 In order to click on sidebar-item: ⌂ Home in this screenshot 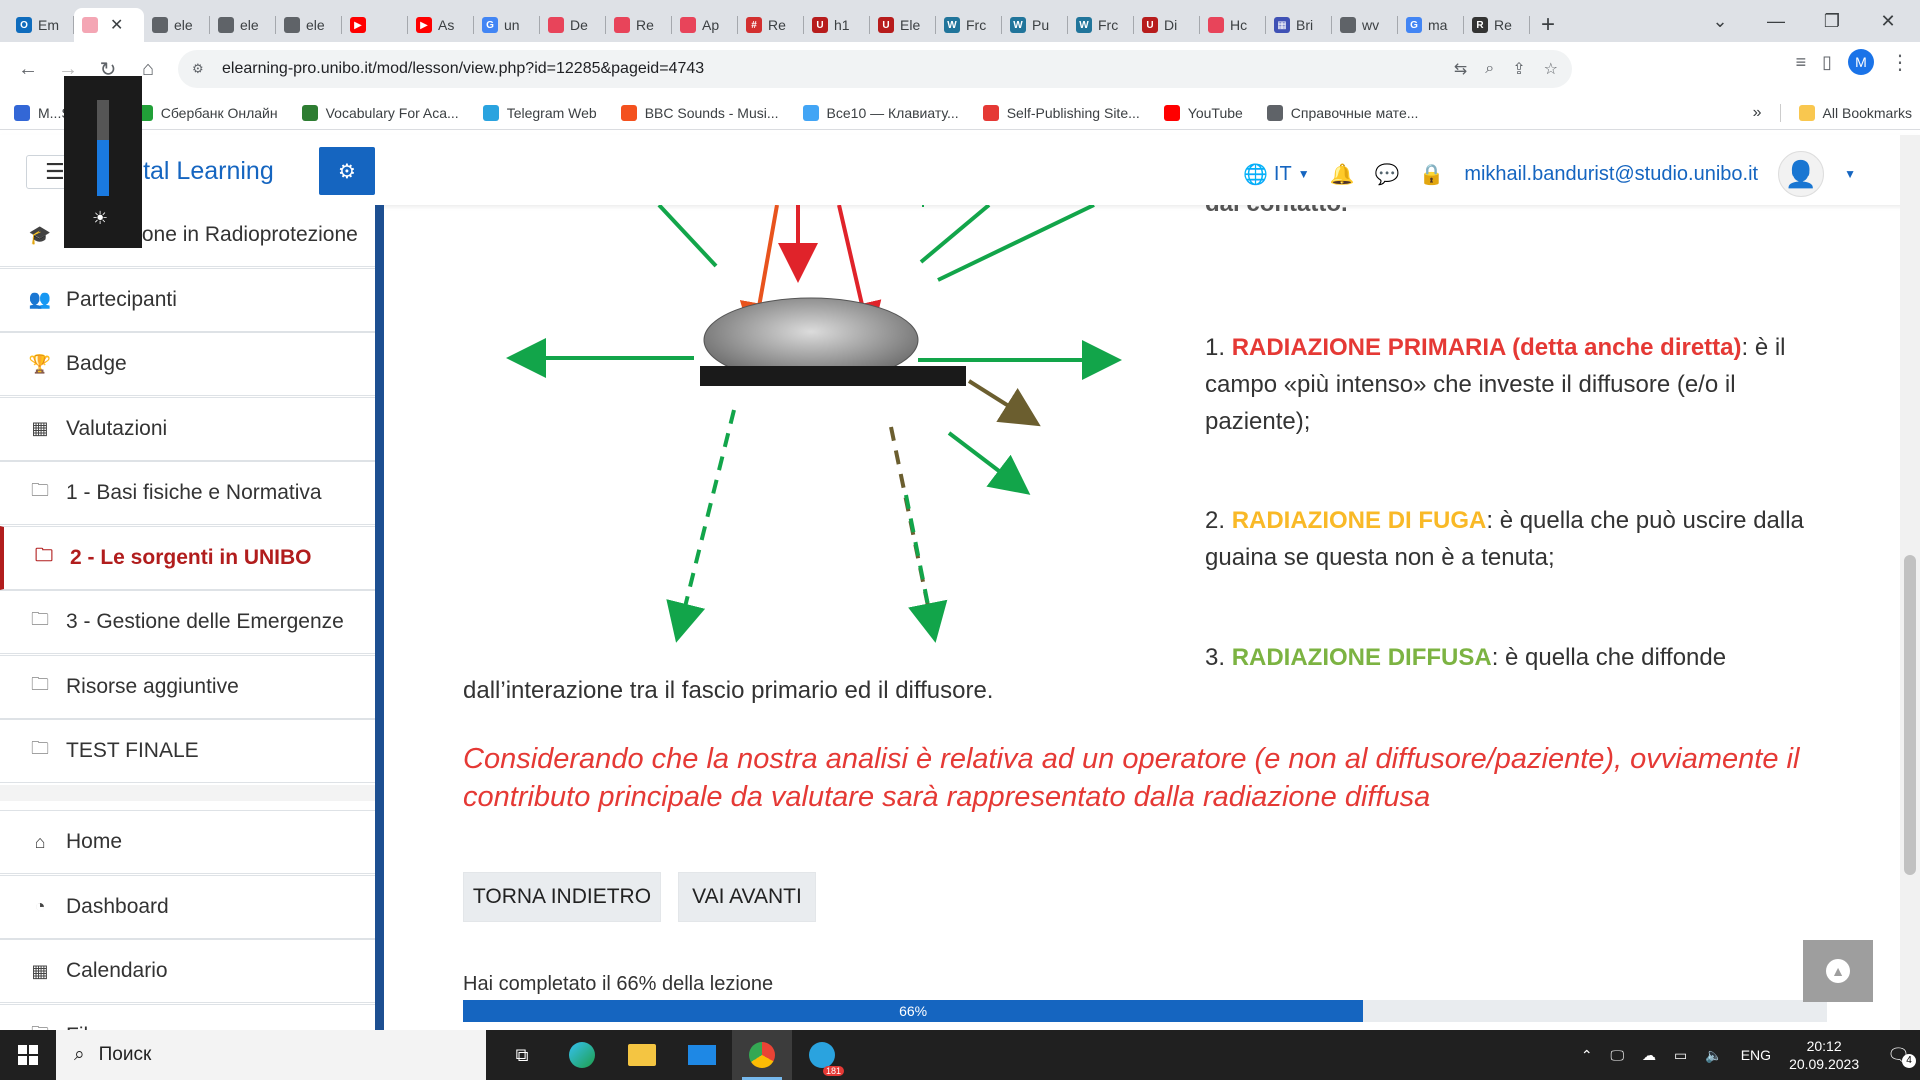, I will do `click(187, 842)`.